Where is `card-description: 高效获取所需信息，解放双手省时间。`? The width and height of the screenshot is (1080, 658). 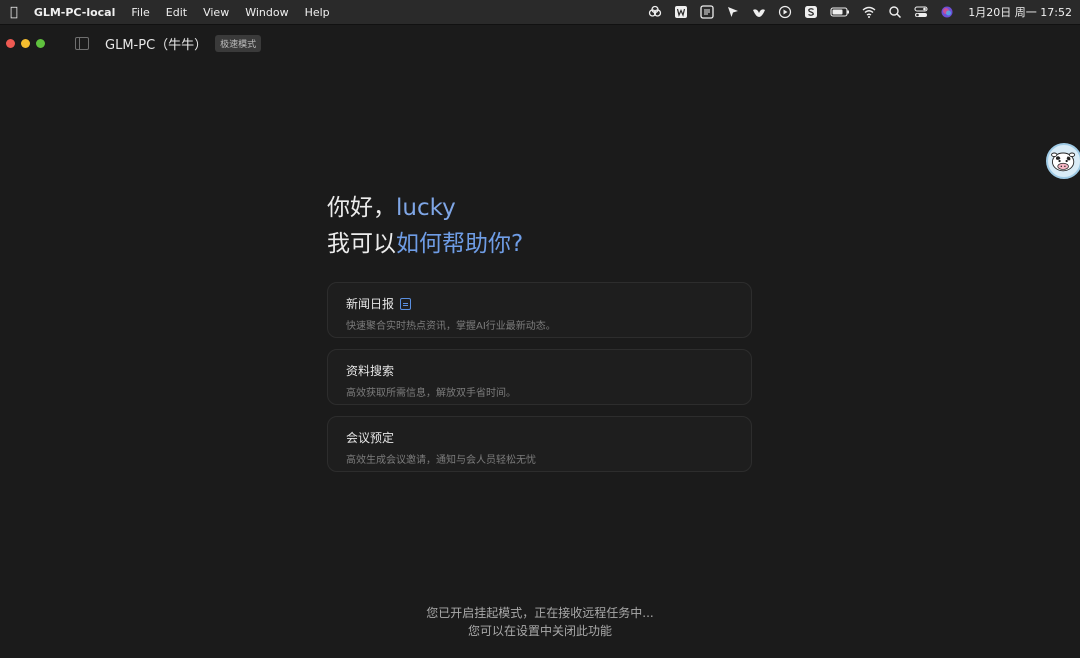
card-description: 高效获取所需信息，解放双手省时间。 is located at coordinates (431, 393).